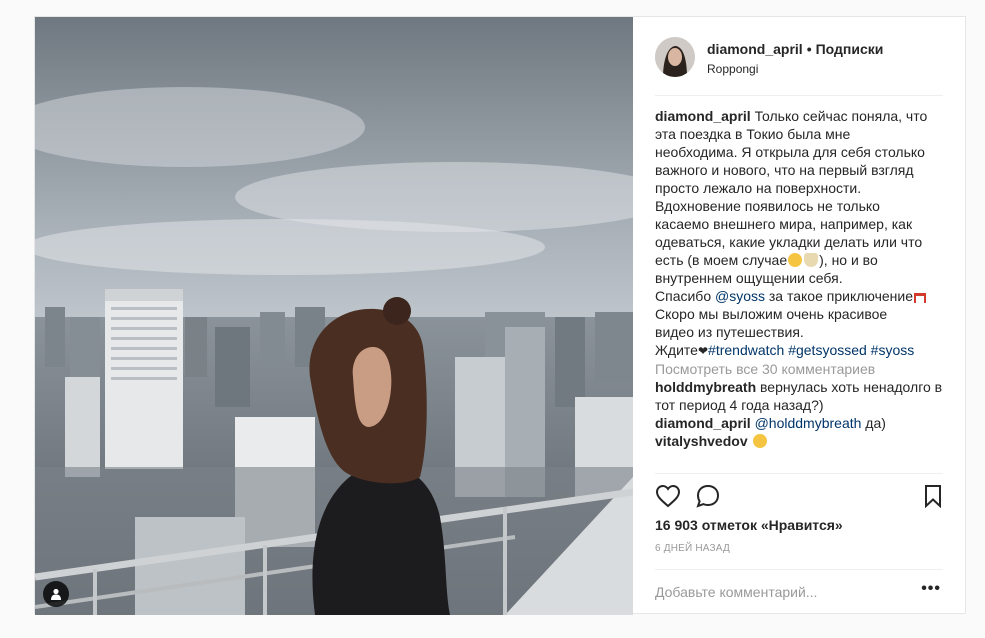 The image size is (985, 638). I want to click on view-all-comments-link: Посмотреть все 30 комментариев, so click(801, 369).